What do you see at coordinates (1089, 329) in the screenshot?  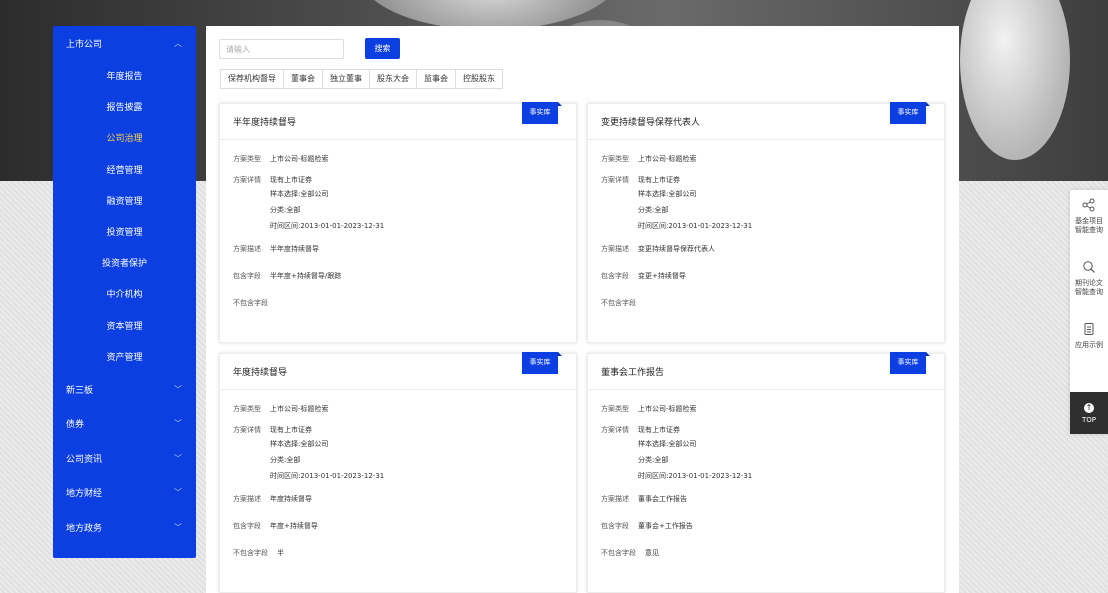 I see `document-icon` at bounding box center [1089, 329].